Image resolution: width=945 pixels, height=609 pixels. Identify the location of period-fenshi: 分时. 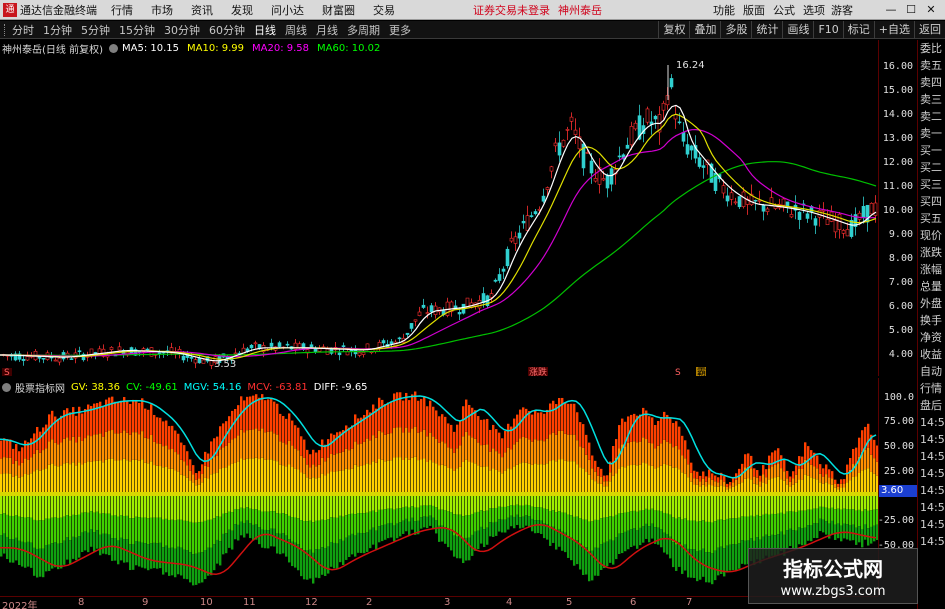
(23, 30).